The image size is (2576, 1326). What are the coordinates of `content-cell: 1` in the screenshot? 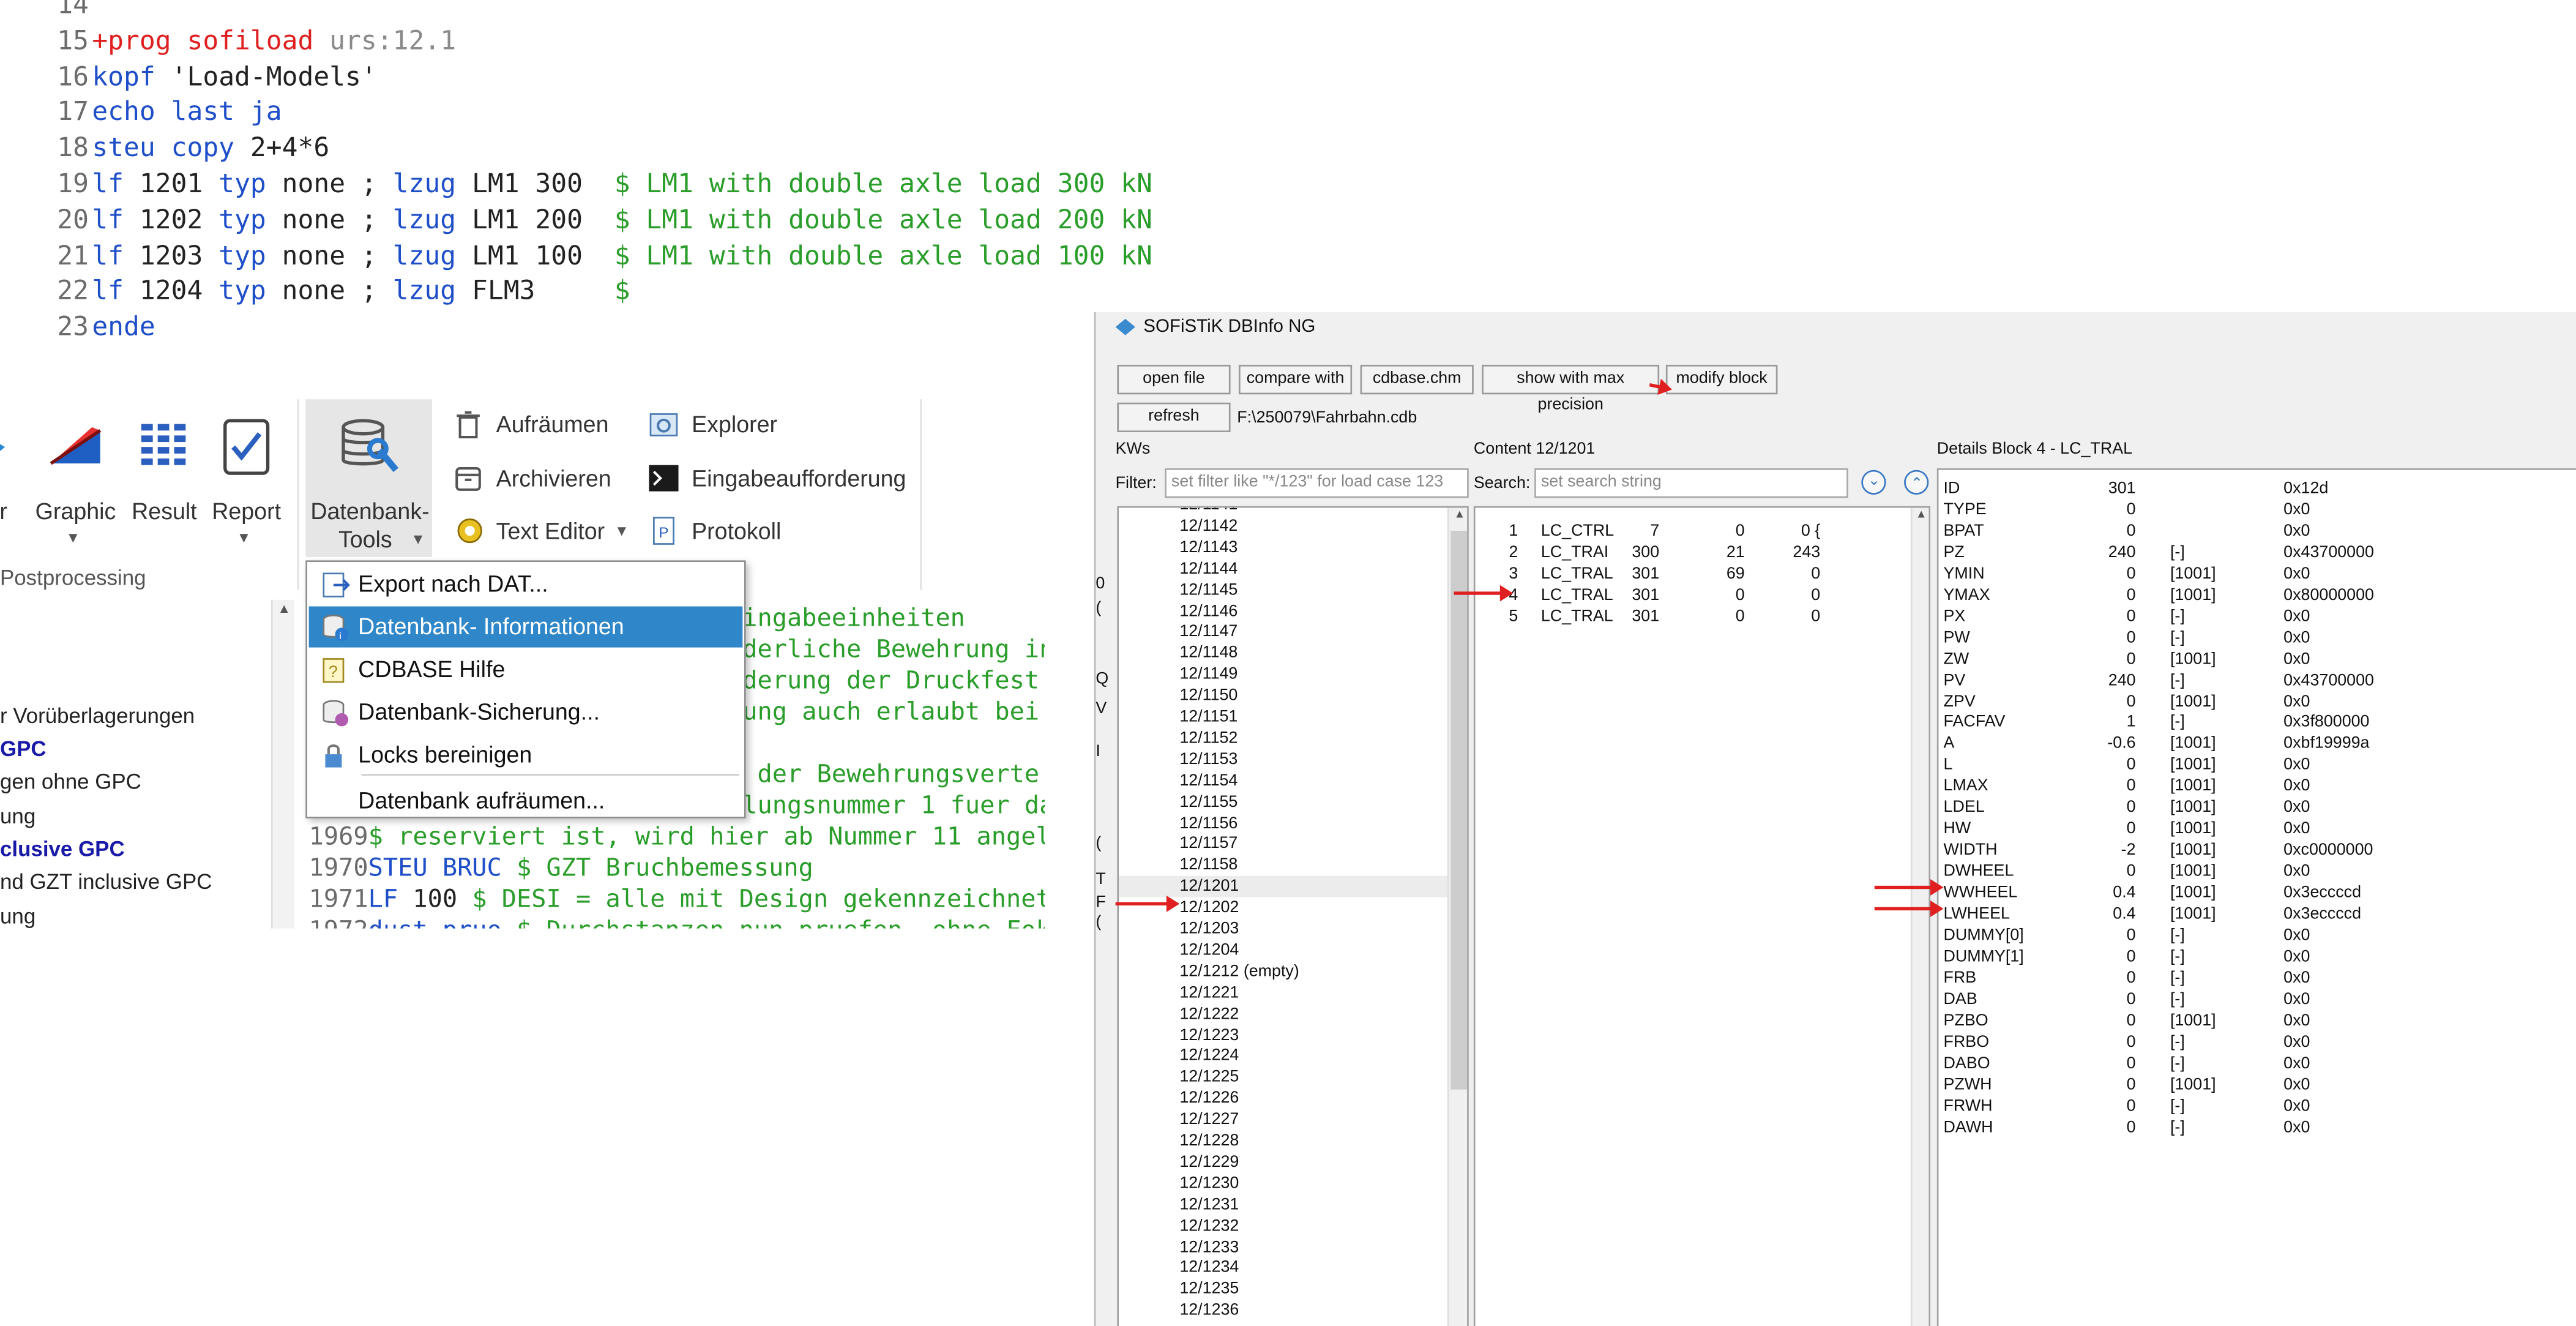 It's located at (1511, 531).